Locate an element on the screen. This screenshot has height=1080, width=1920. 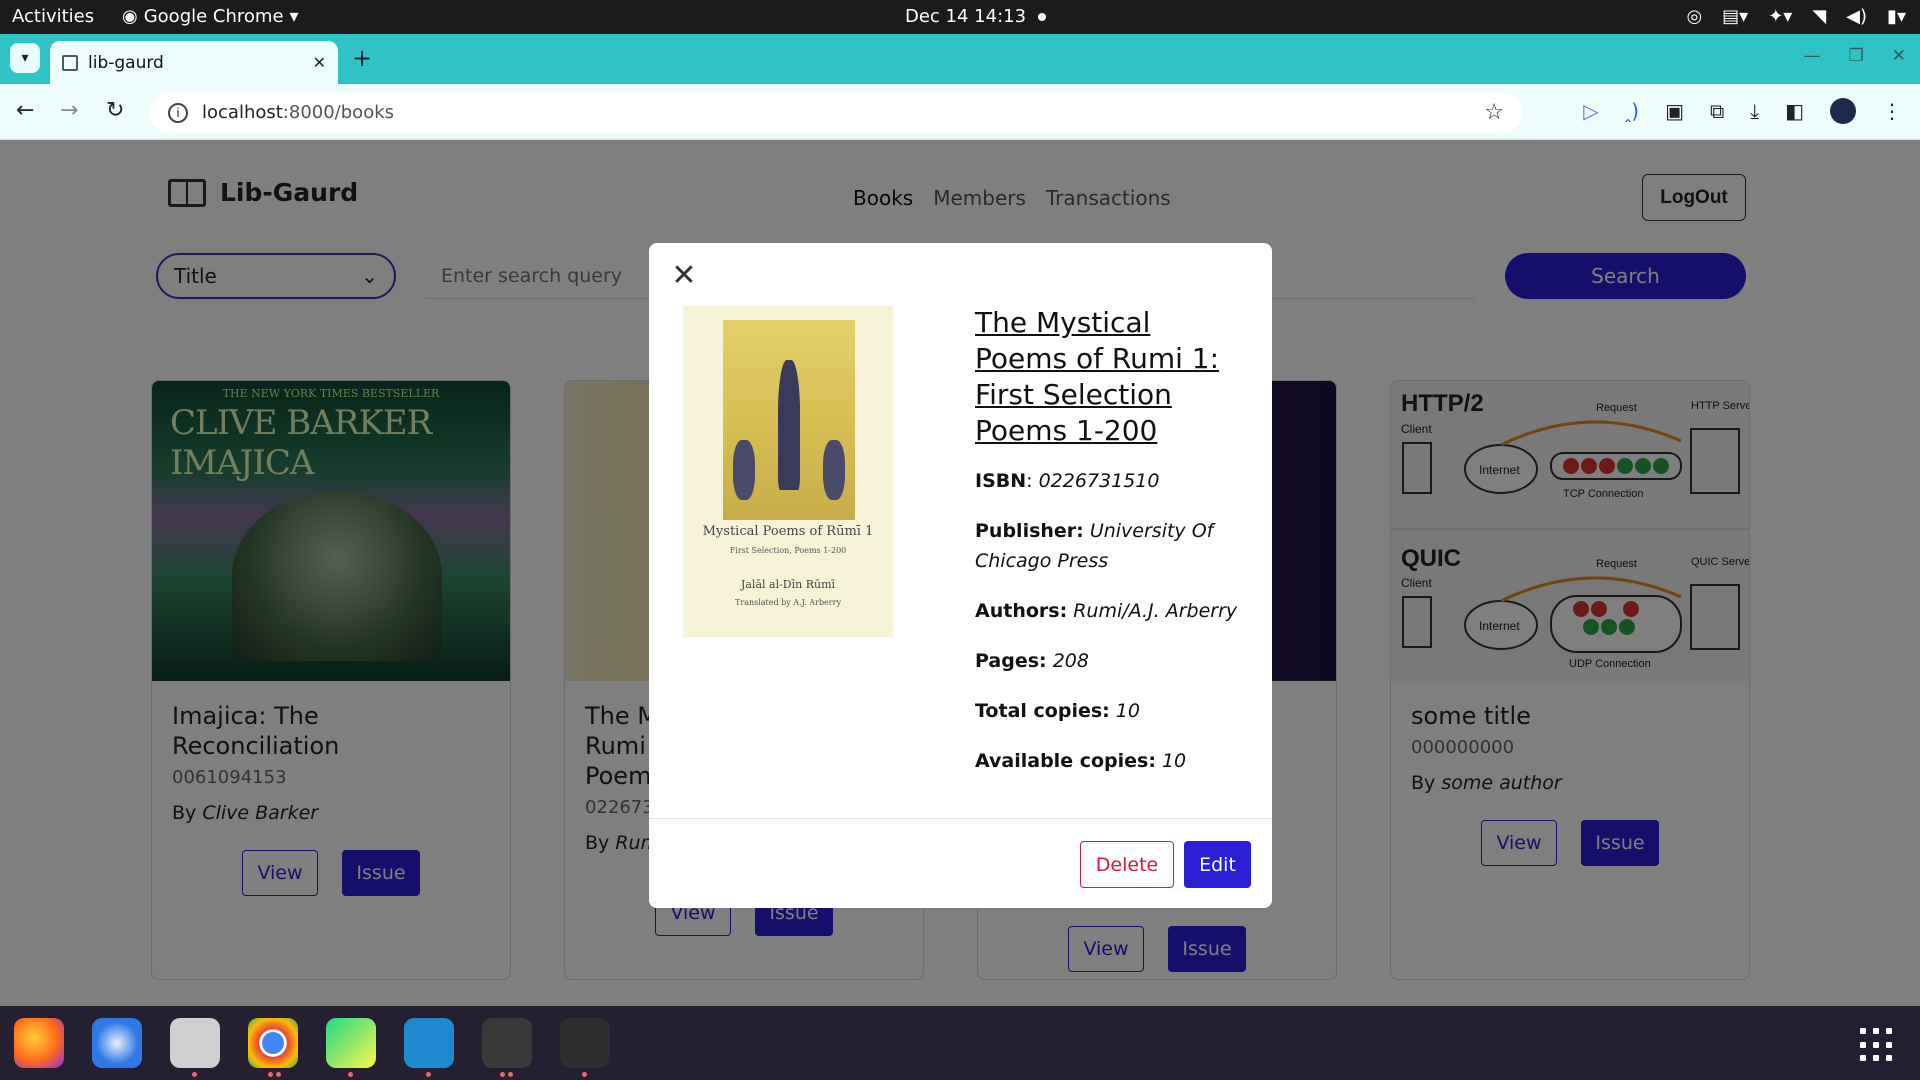
kebab-menu-icon: ⋮ is located at coordinates (1892, 111).